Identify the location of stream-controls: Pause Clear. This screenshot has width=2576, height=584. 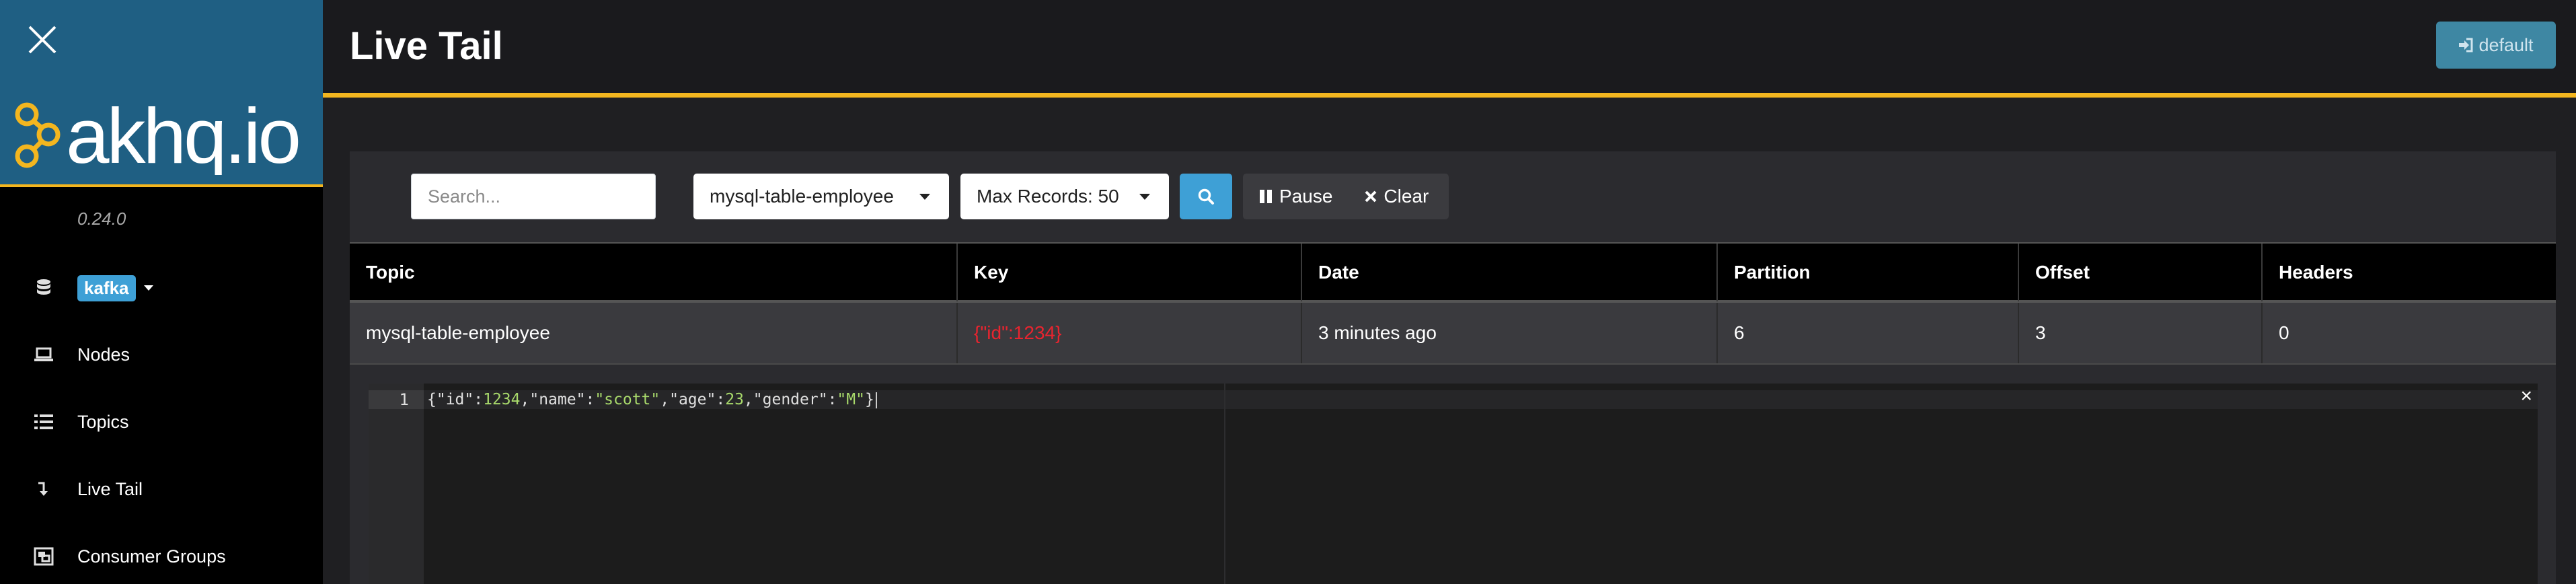
(1346, 196).